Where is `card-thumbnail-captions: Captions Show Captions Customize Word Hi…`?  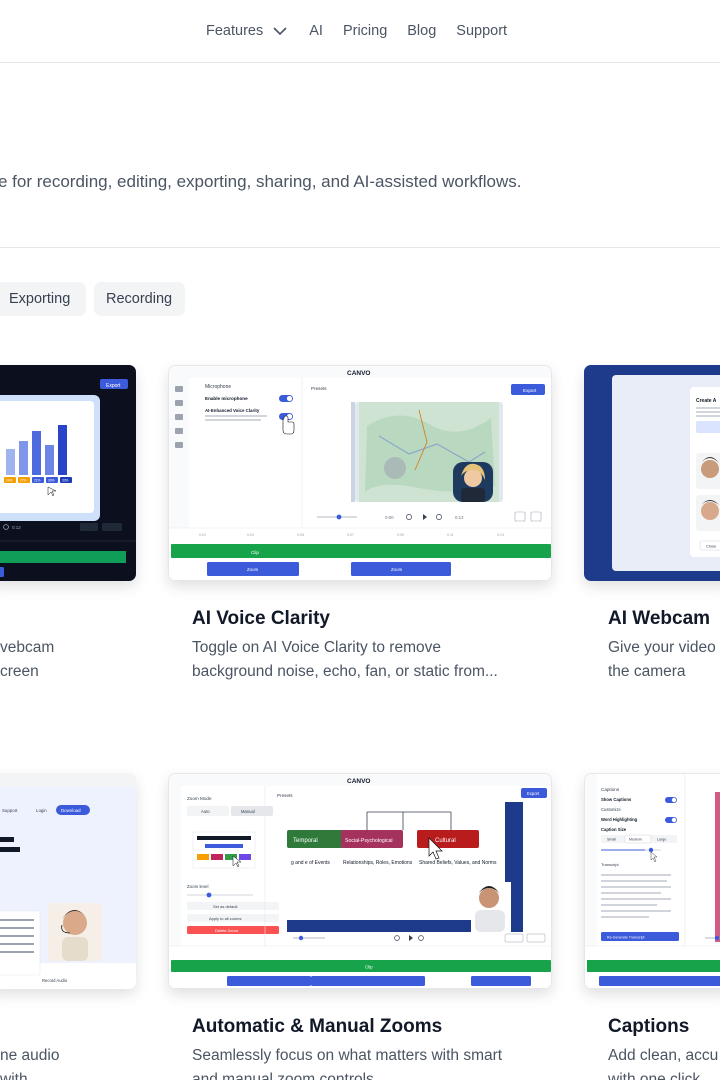 card-thumbnail-captions: Captions Show Captions Customize Word Hi… is located at coordinates (652, 881).